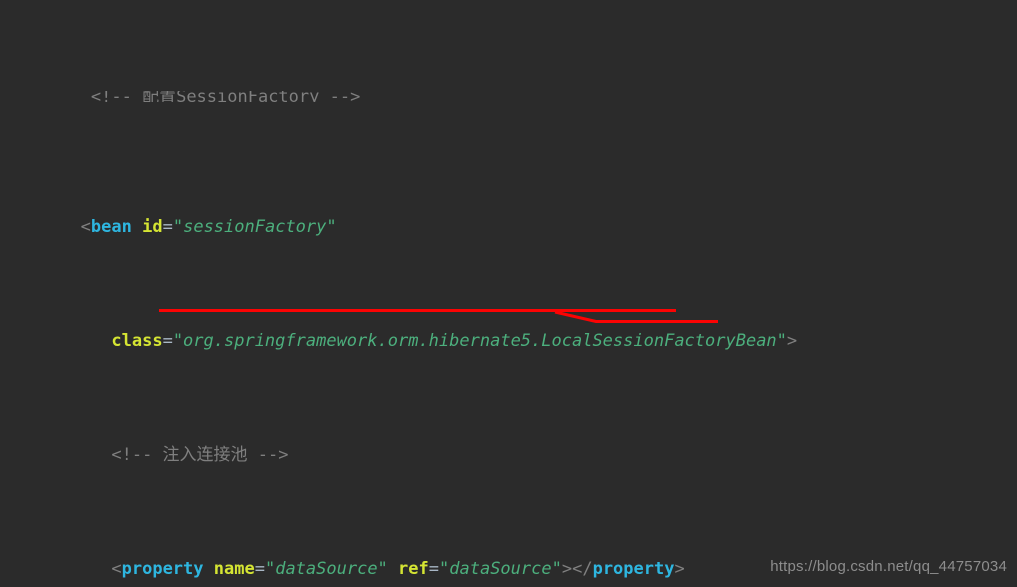 Image resolution: width=1017 pixels, height=587 pixels. What do you see at coordinates (225, 97) in the screenshot?
I see `comment-config-sessionfactory: <!-- 配置SessionFactory -->` at bounding box center [225, 97].